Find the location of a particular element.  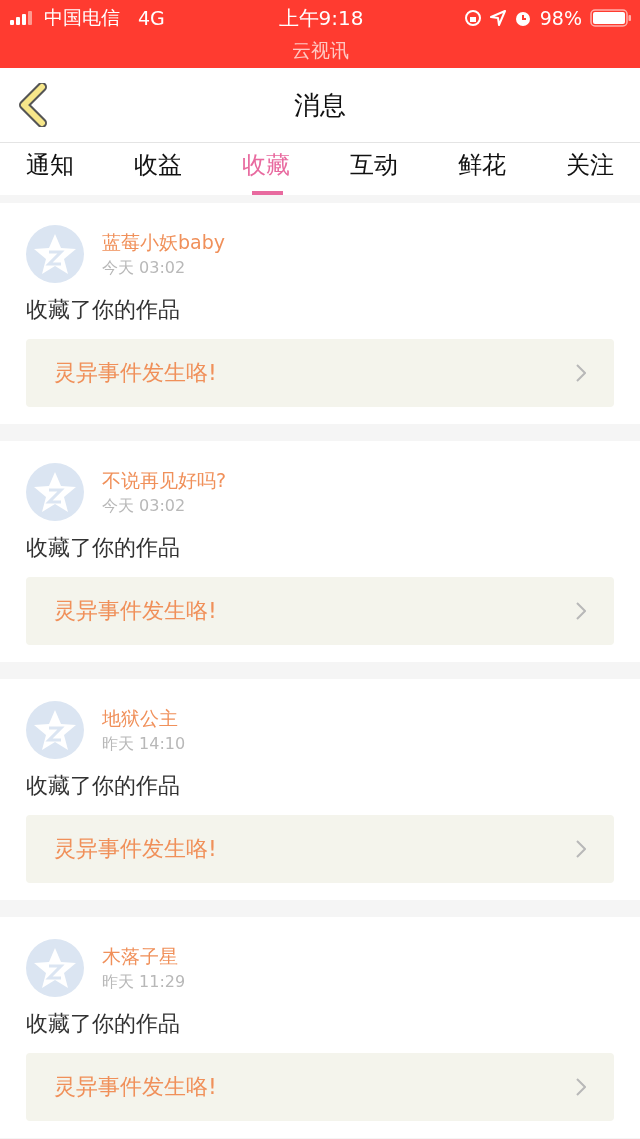

battery-icon is located at coordinates (611, 18).